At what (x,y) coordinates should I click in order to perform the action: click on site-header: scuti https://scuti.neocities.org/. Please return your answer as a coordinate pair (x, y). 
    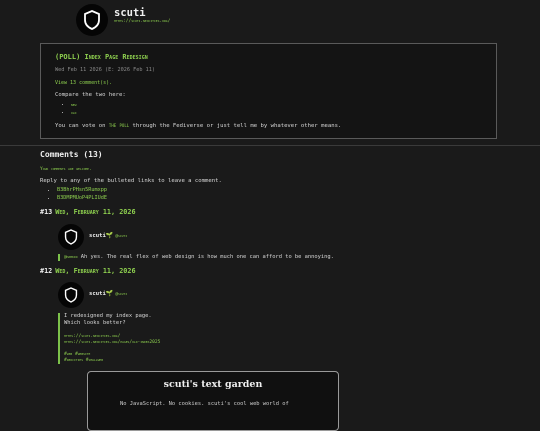
    Looking at the image, I should click on (226, 21).